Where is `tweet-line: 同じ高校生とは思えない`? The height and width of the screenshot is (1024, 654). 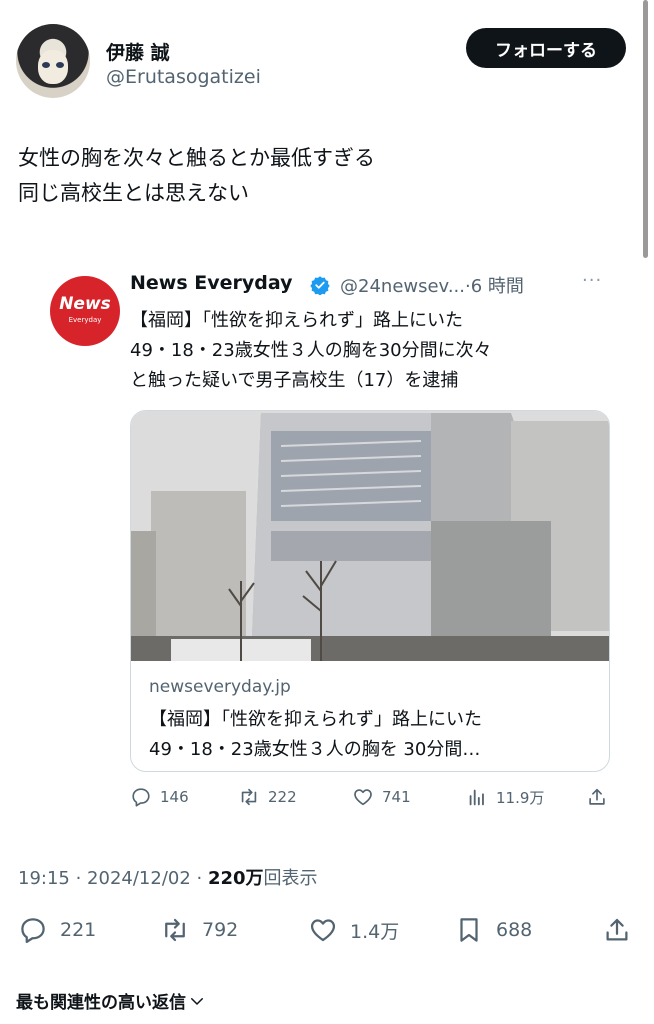 tweet-line: 同じ高校生とは思えない is located at coordinates (133, 193).